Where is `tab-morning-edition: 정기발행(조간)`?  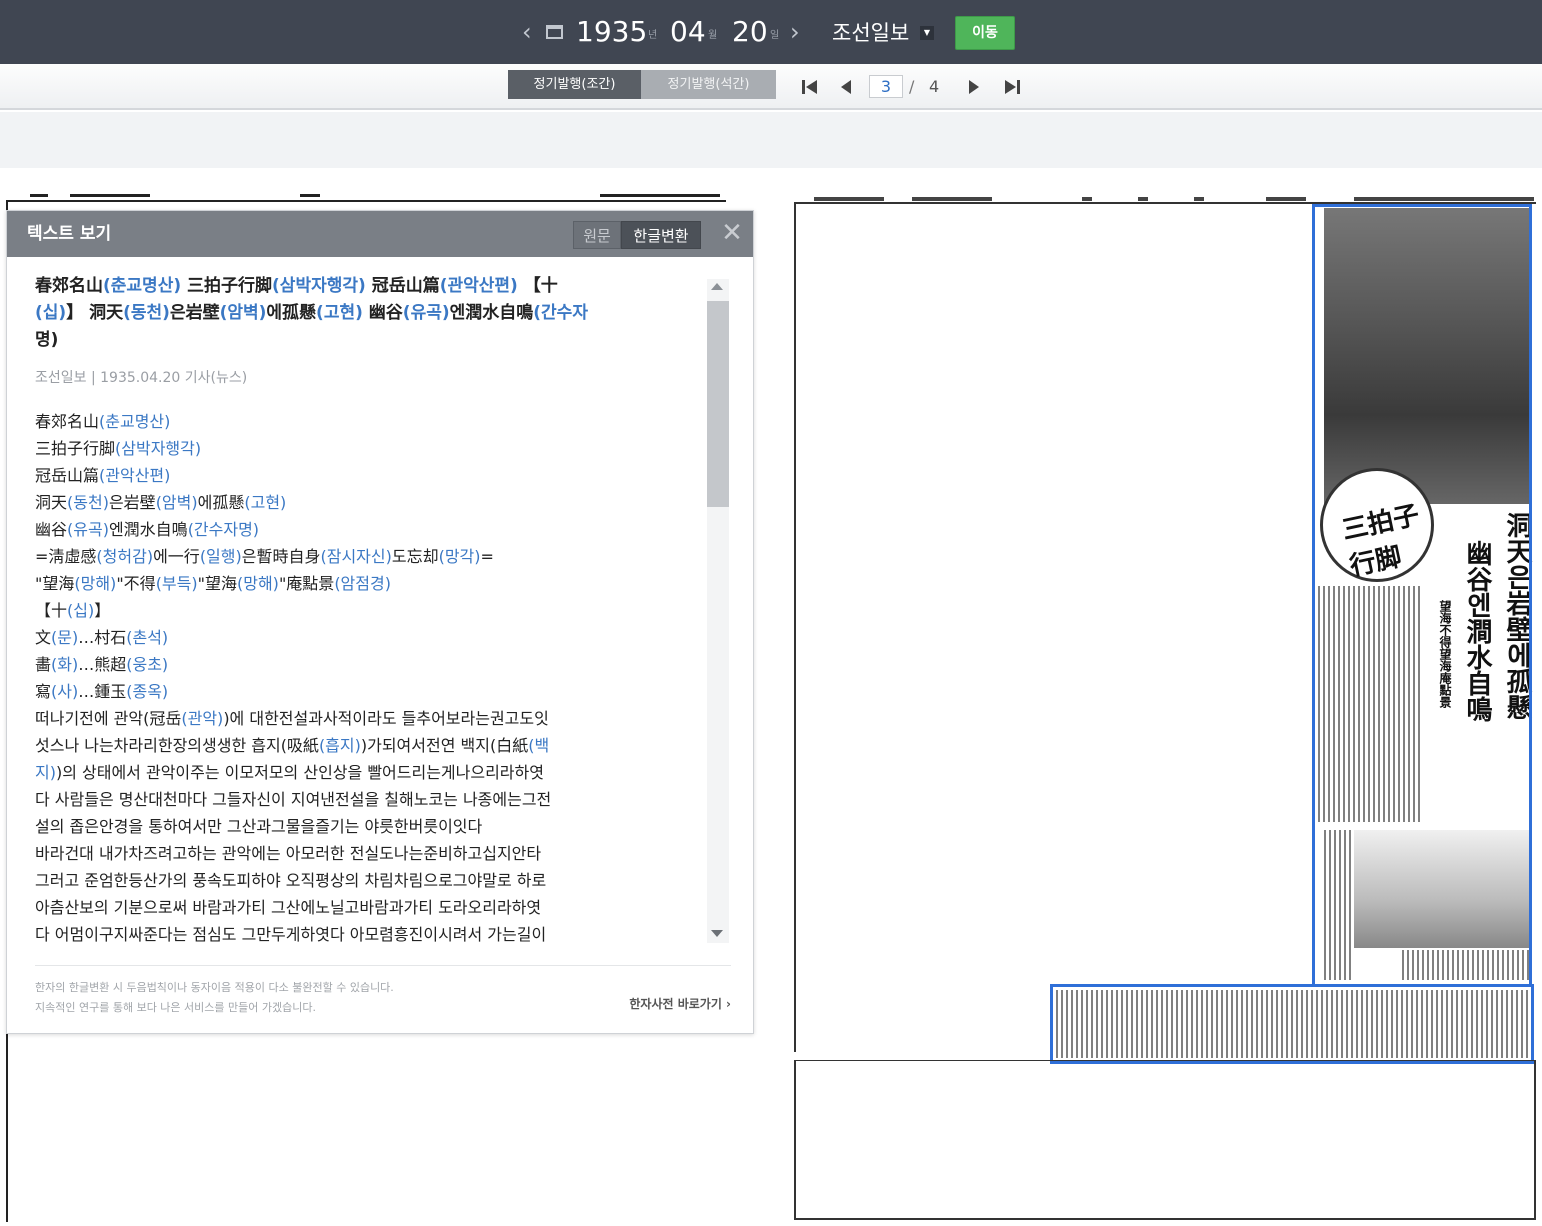
tab-morning-edition: 정기발행(조간) is located at coordinates (574, 84).